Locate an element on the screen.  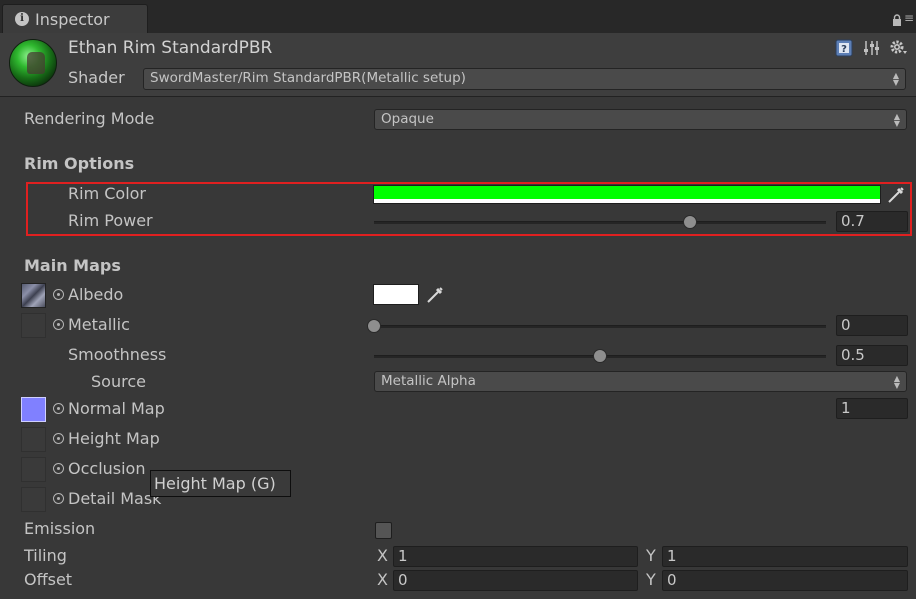
occlusion-label: Occlusion is located at coordinates (107, 468).